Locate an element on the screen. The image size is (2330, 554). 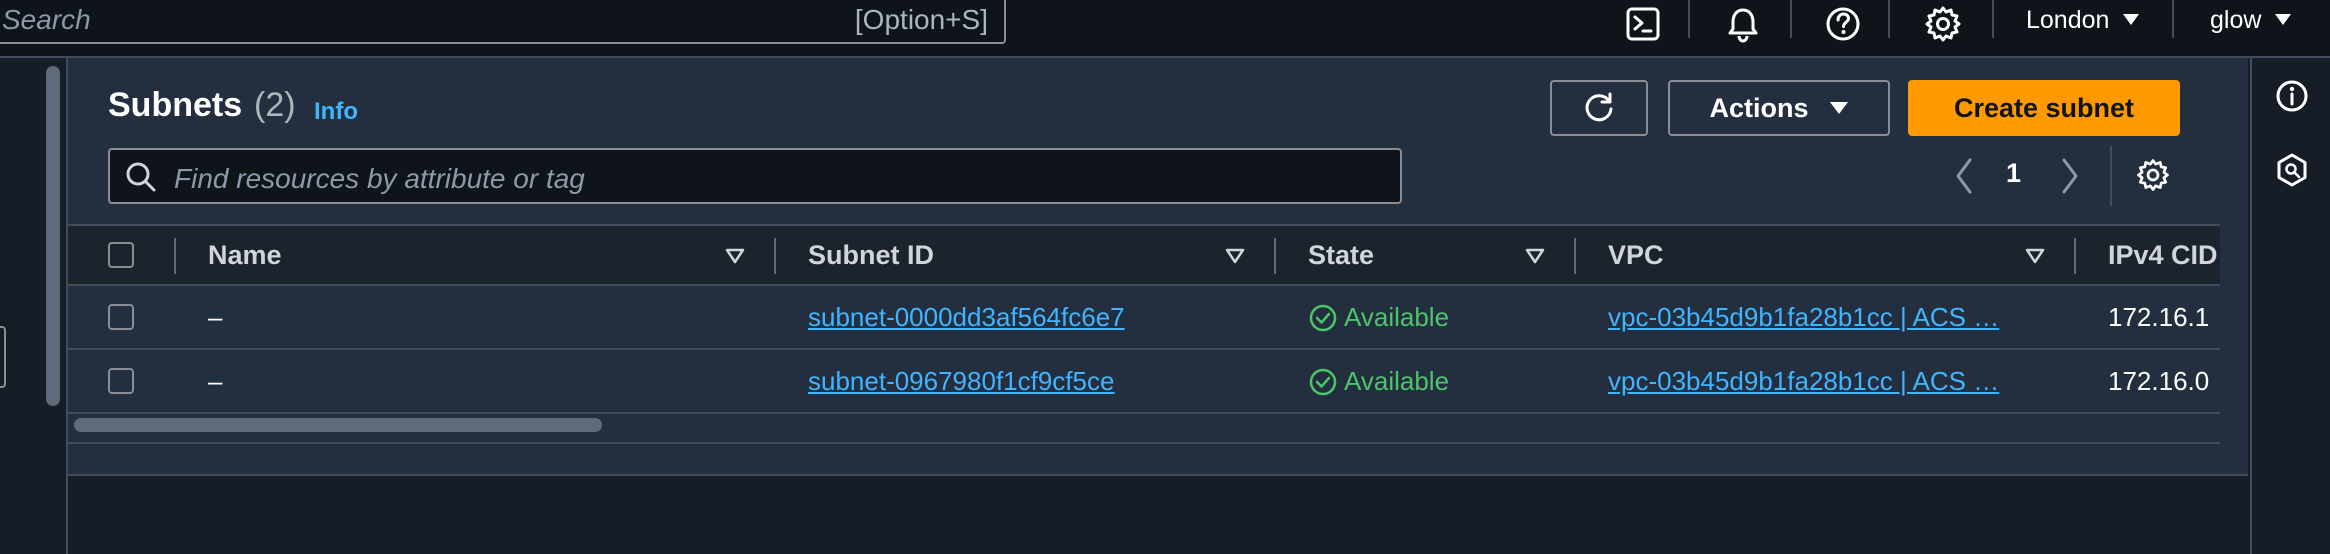
account-menu: glow is located at coordinates (2251, 20).